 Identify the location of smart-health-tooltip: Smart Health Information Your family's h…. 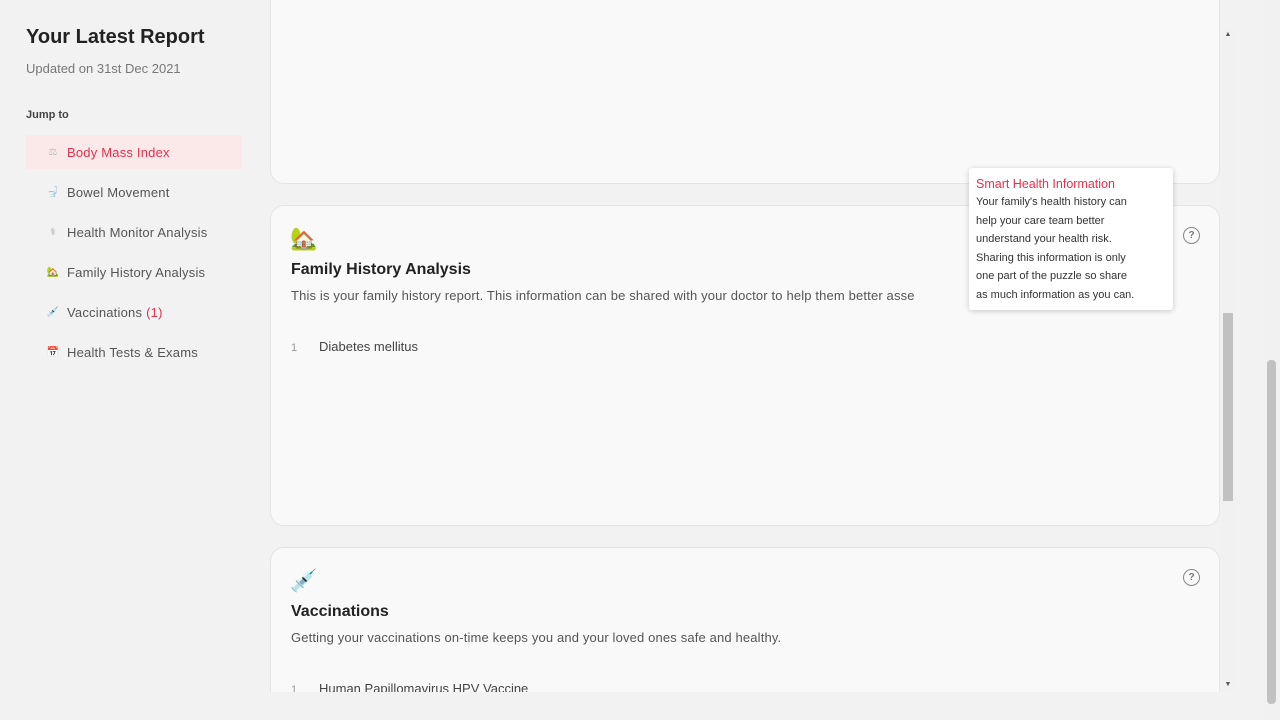
(1071, 239).